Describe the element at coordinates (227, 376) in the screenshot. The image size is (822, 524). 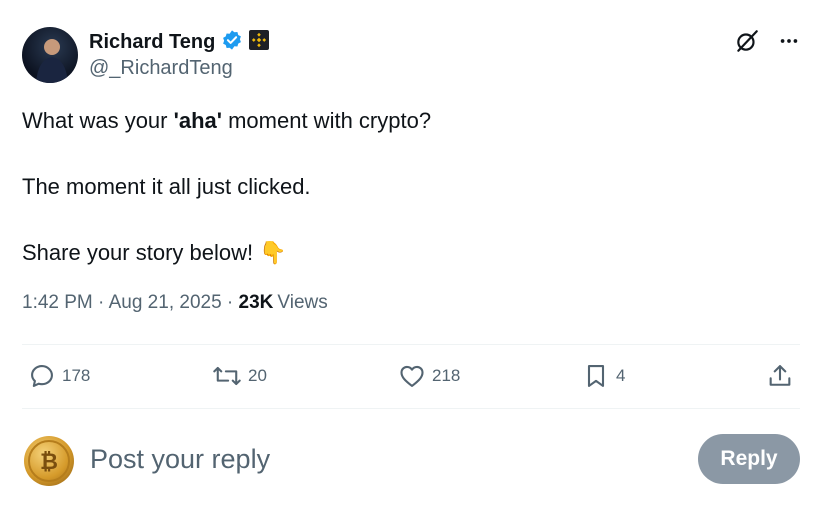
I see `repost-icon` at that location.